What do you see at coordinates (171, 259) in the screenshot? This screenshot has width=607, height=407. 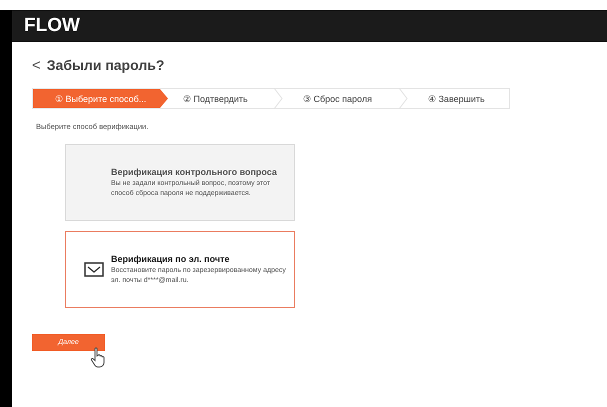 I see `option-title: Верификация по эл. почте` at bounding box center [171, 259].